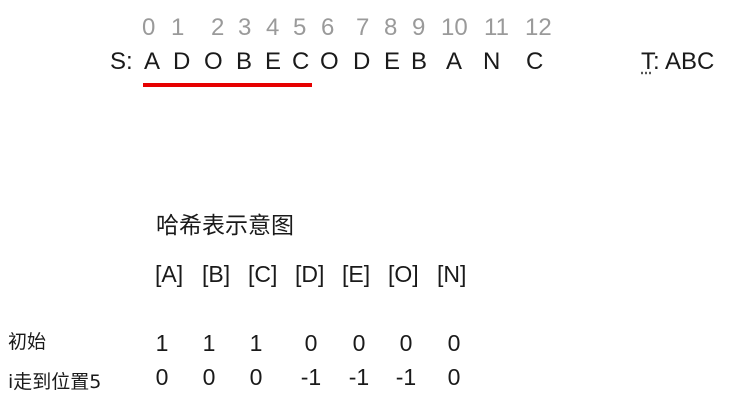 This screenshot has height=401, width=732. What do you see at coordinates (492, 61) in the screenshot?
I see `s-char: N` at bounding box center [492, 61].